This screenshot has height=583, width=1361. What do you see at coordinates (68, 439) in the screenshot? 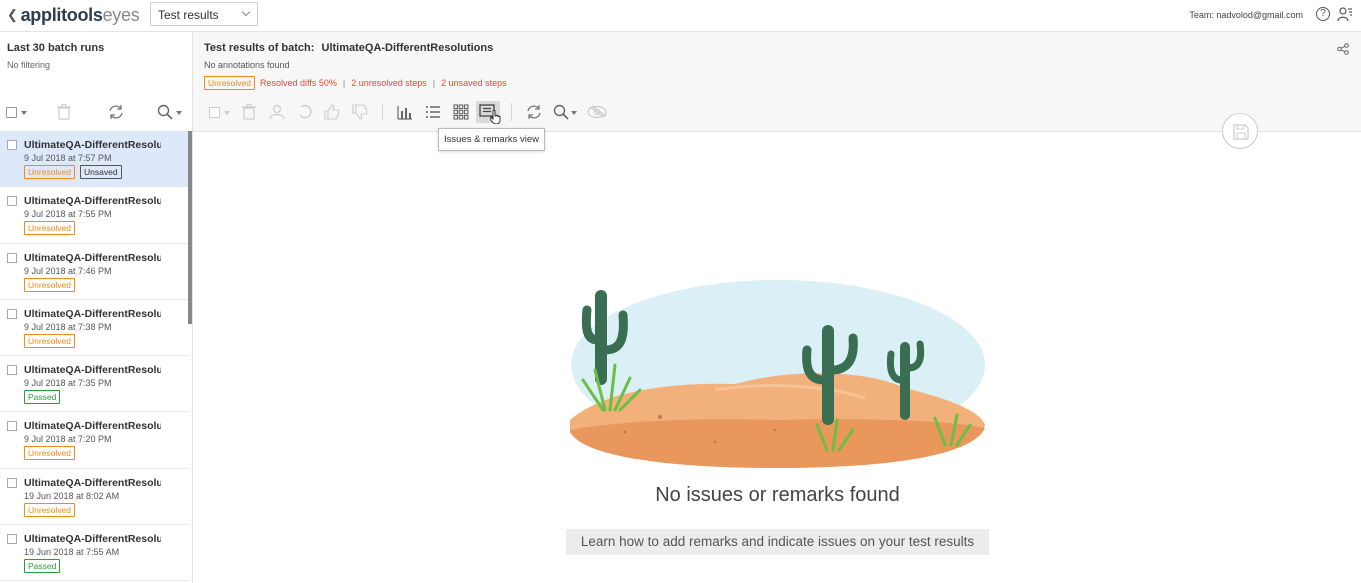
I see `batch-date: 9 Jul 2018 at 7:20 PM` at bounding box center [68, 439].